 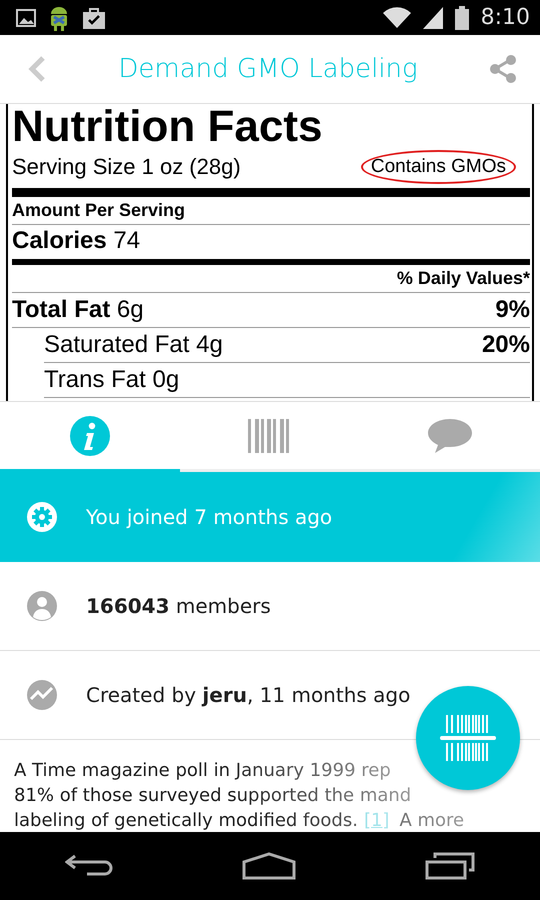 I want to click on barcode-scan-icon, so click(x=468, y=738).